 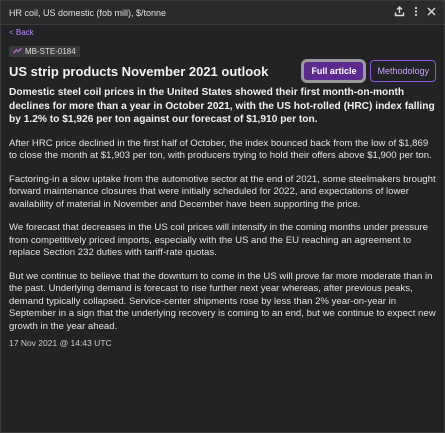 What do you see at coordinates (222, 13) in the screenshot?
I see `panel-titlebar: HR coil, US domestic (fob mill), $/tonne` at bounding box center [222, 13].